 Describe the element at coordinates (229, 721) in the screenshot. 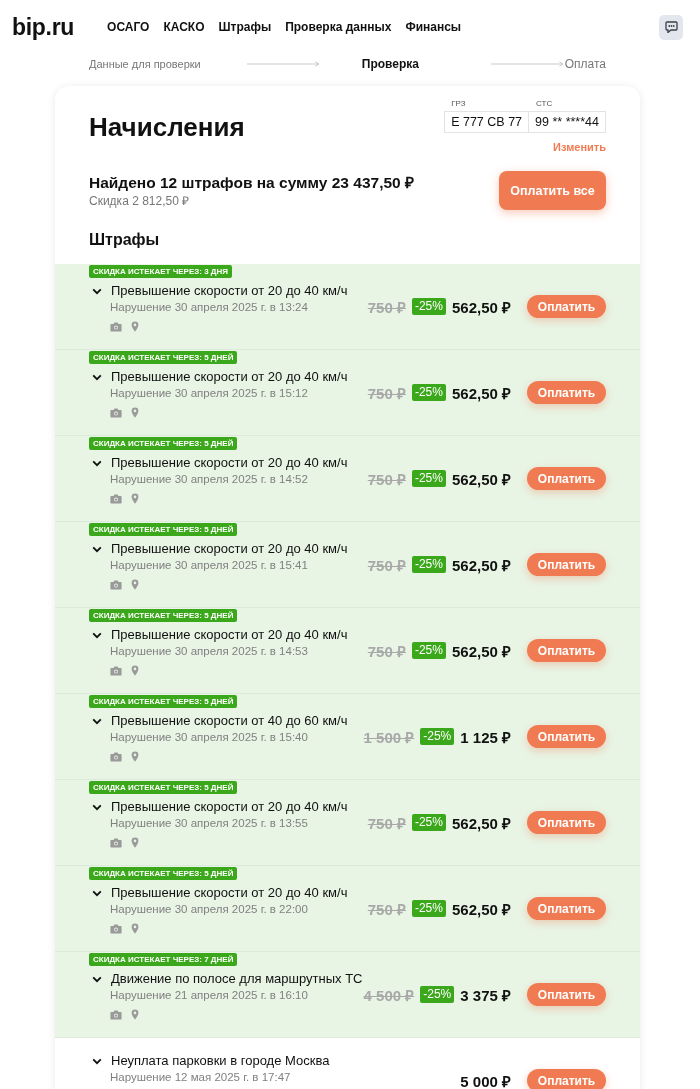

I see `fine-title: Превышение скорости от 40 до 60 км/ч` at that location.